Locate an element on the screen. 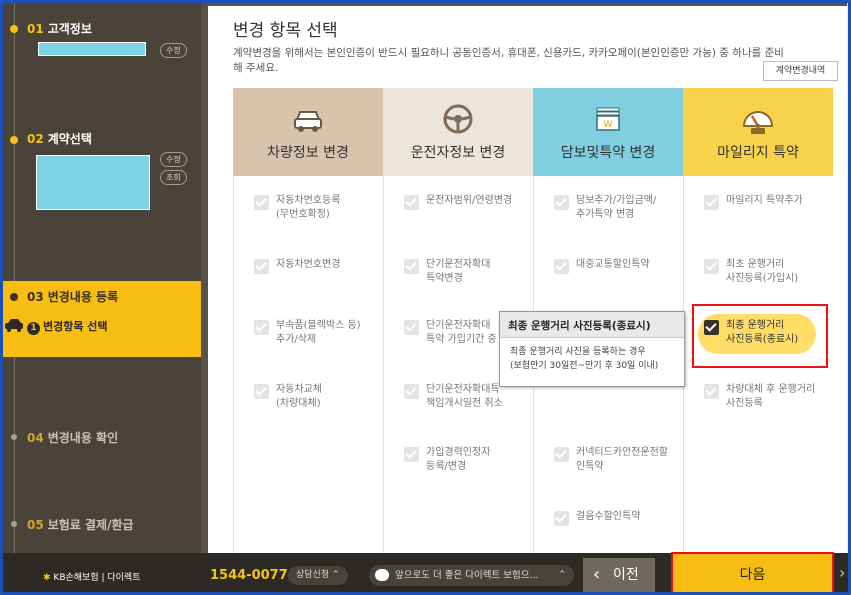 The image size is (851, 595). option-label: 담보추가/가입금액/ 추가특약 변경 is located at coordinates (616, 207).